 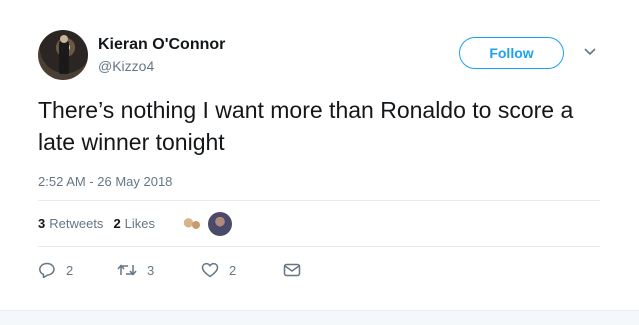 I want to click on divider-bottom, so click(x=319, y=246).